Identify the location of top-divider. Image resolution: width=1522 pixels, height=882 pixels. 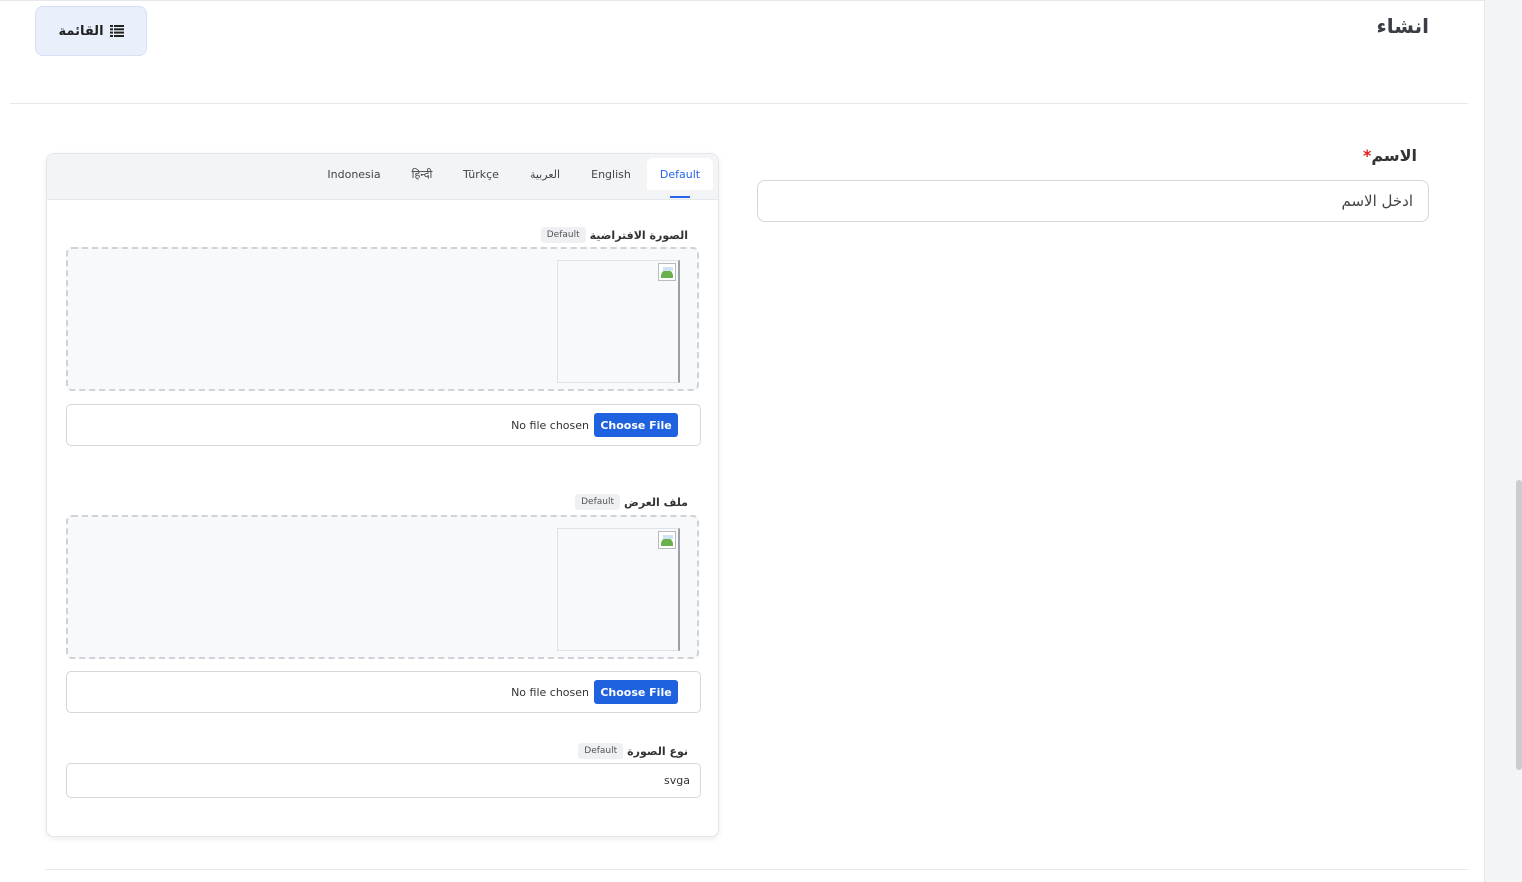
(742, 0).